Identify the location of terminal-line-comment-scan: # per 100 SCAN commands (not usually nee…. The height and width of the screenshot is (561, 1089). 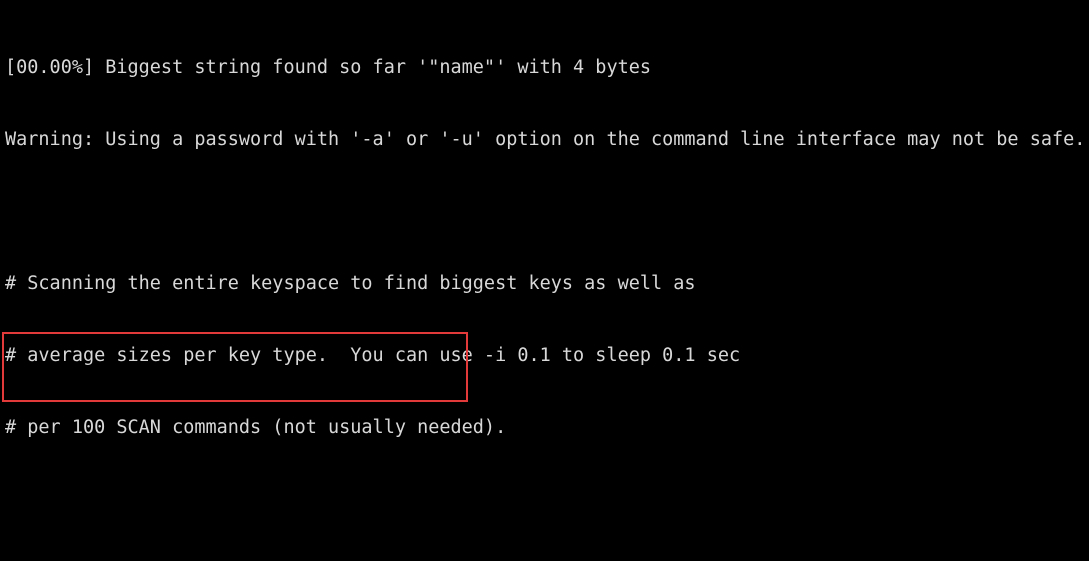
(256, 427).